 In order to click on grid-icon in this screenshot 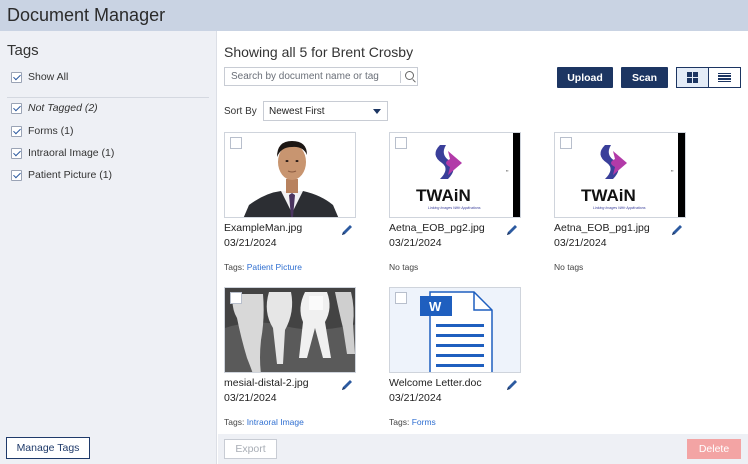, I will do `click(692, 77)`.